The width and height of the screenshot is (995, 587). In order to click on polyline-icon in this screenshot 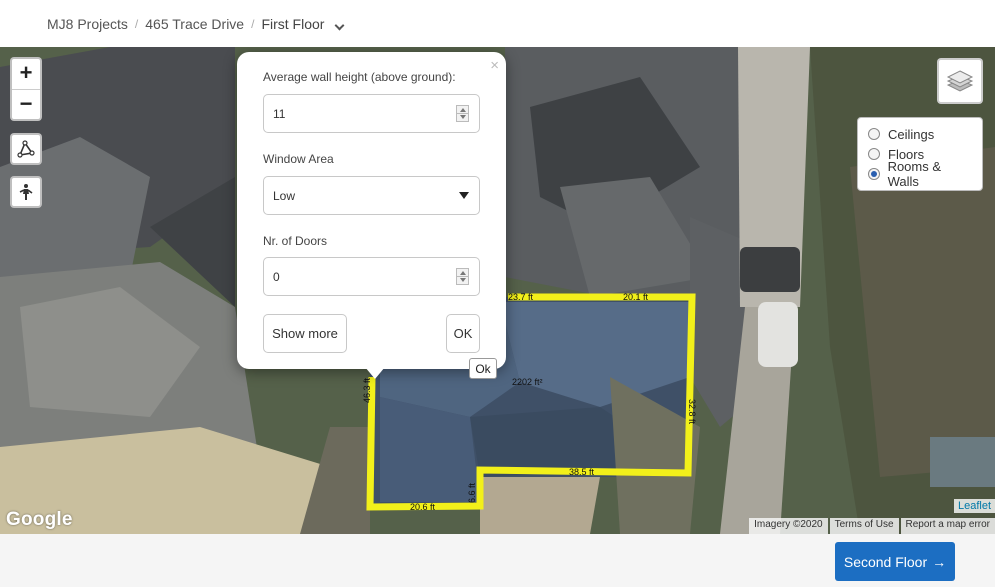, I will do `click(26, 149)`.